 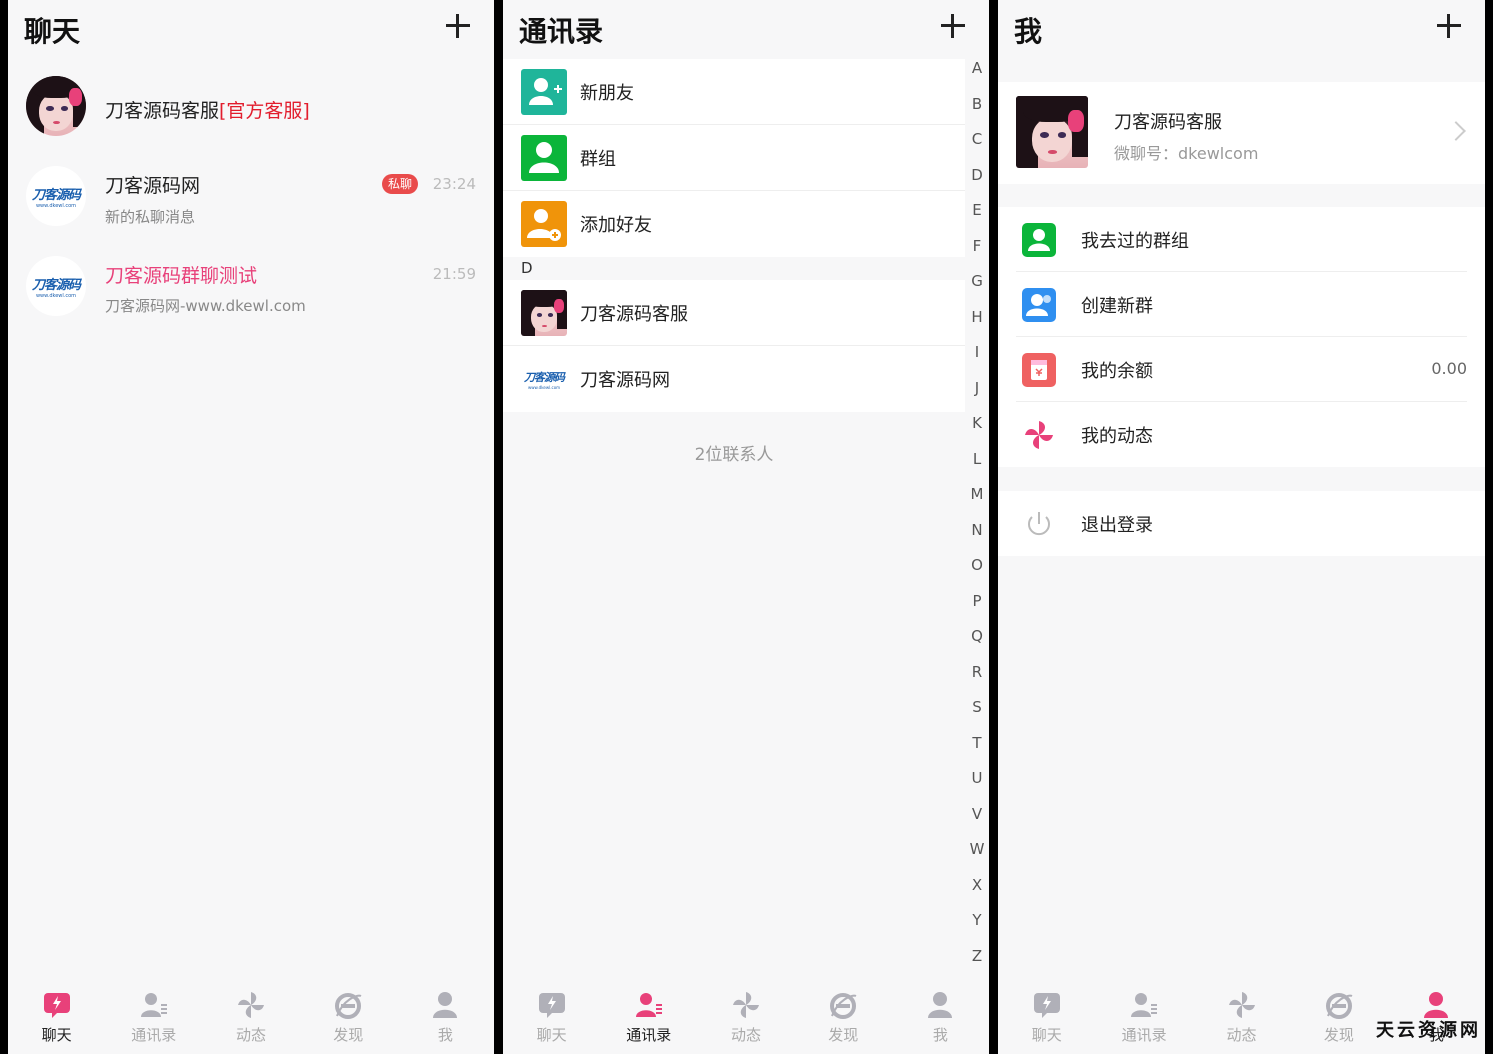 What do you see at coordinates (977, 715) in the screenshot?
I see `index-letter: S` at bounding box center [977, 715].